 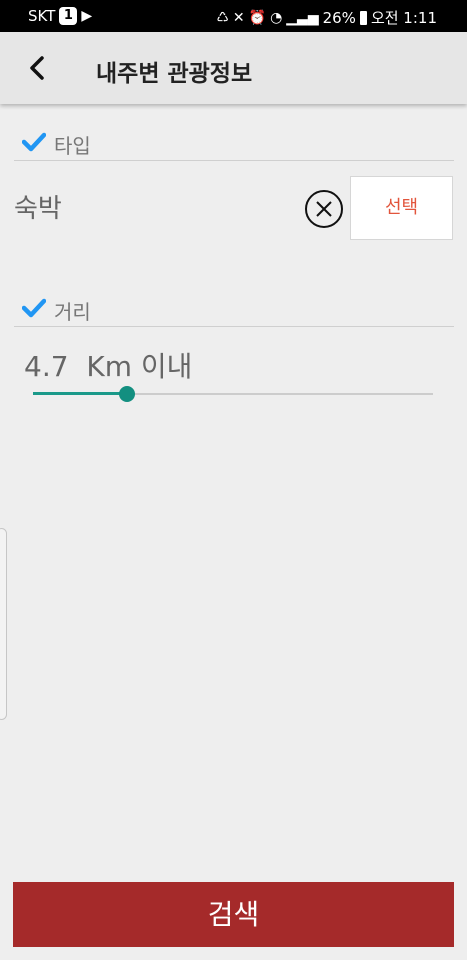 I want to click on page-title: 내주변 관광정보, so click(x=174, y=74).